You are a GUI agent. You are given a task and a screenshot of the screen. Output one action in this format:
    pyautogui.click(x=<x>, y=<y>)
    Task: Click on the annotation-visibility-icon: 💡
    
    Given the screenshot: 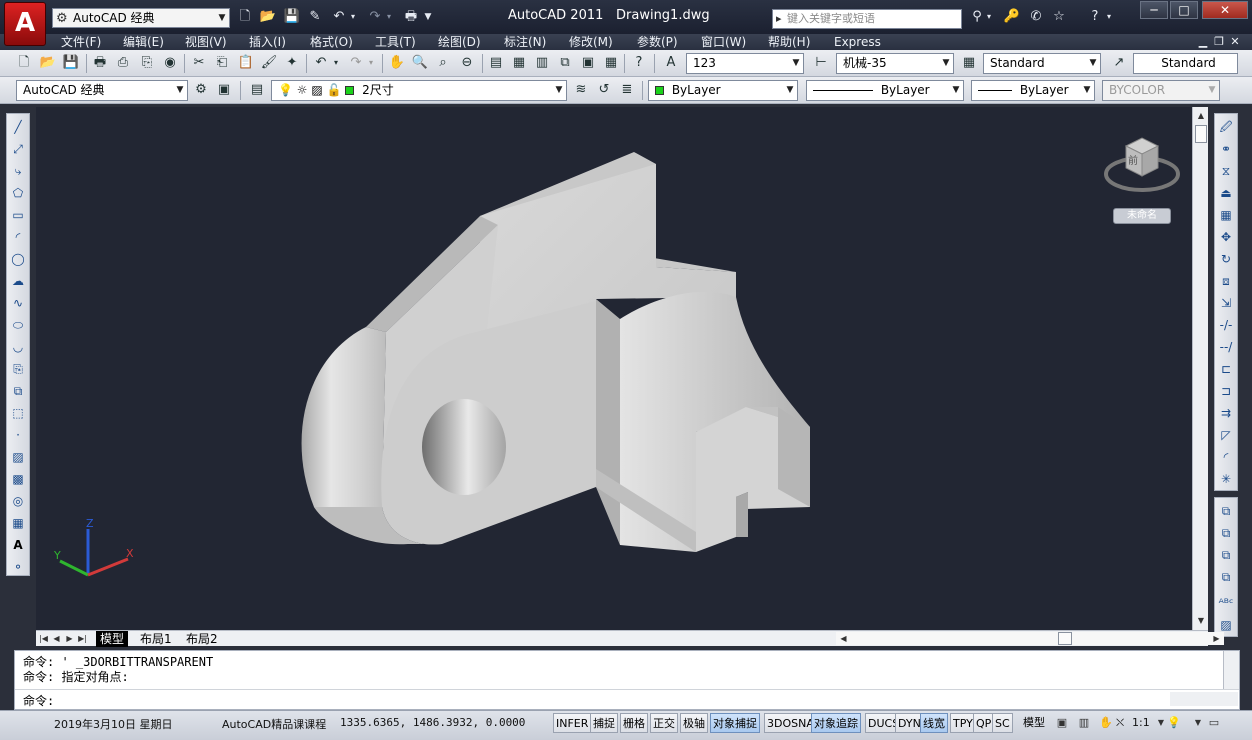 What is the action you would take?
    pyautogui.click(x=1174, y=723)
    